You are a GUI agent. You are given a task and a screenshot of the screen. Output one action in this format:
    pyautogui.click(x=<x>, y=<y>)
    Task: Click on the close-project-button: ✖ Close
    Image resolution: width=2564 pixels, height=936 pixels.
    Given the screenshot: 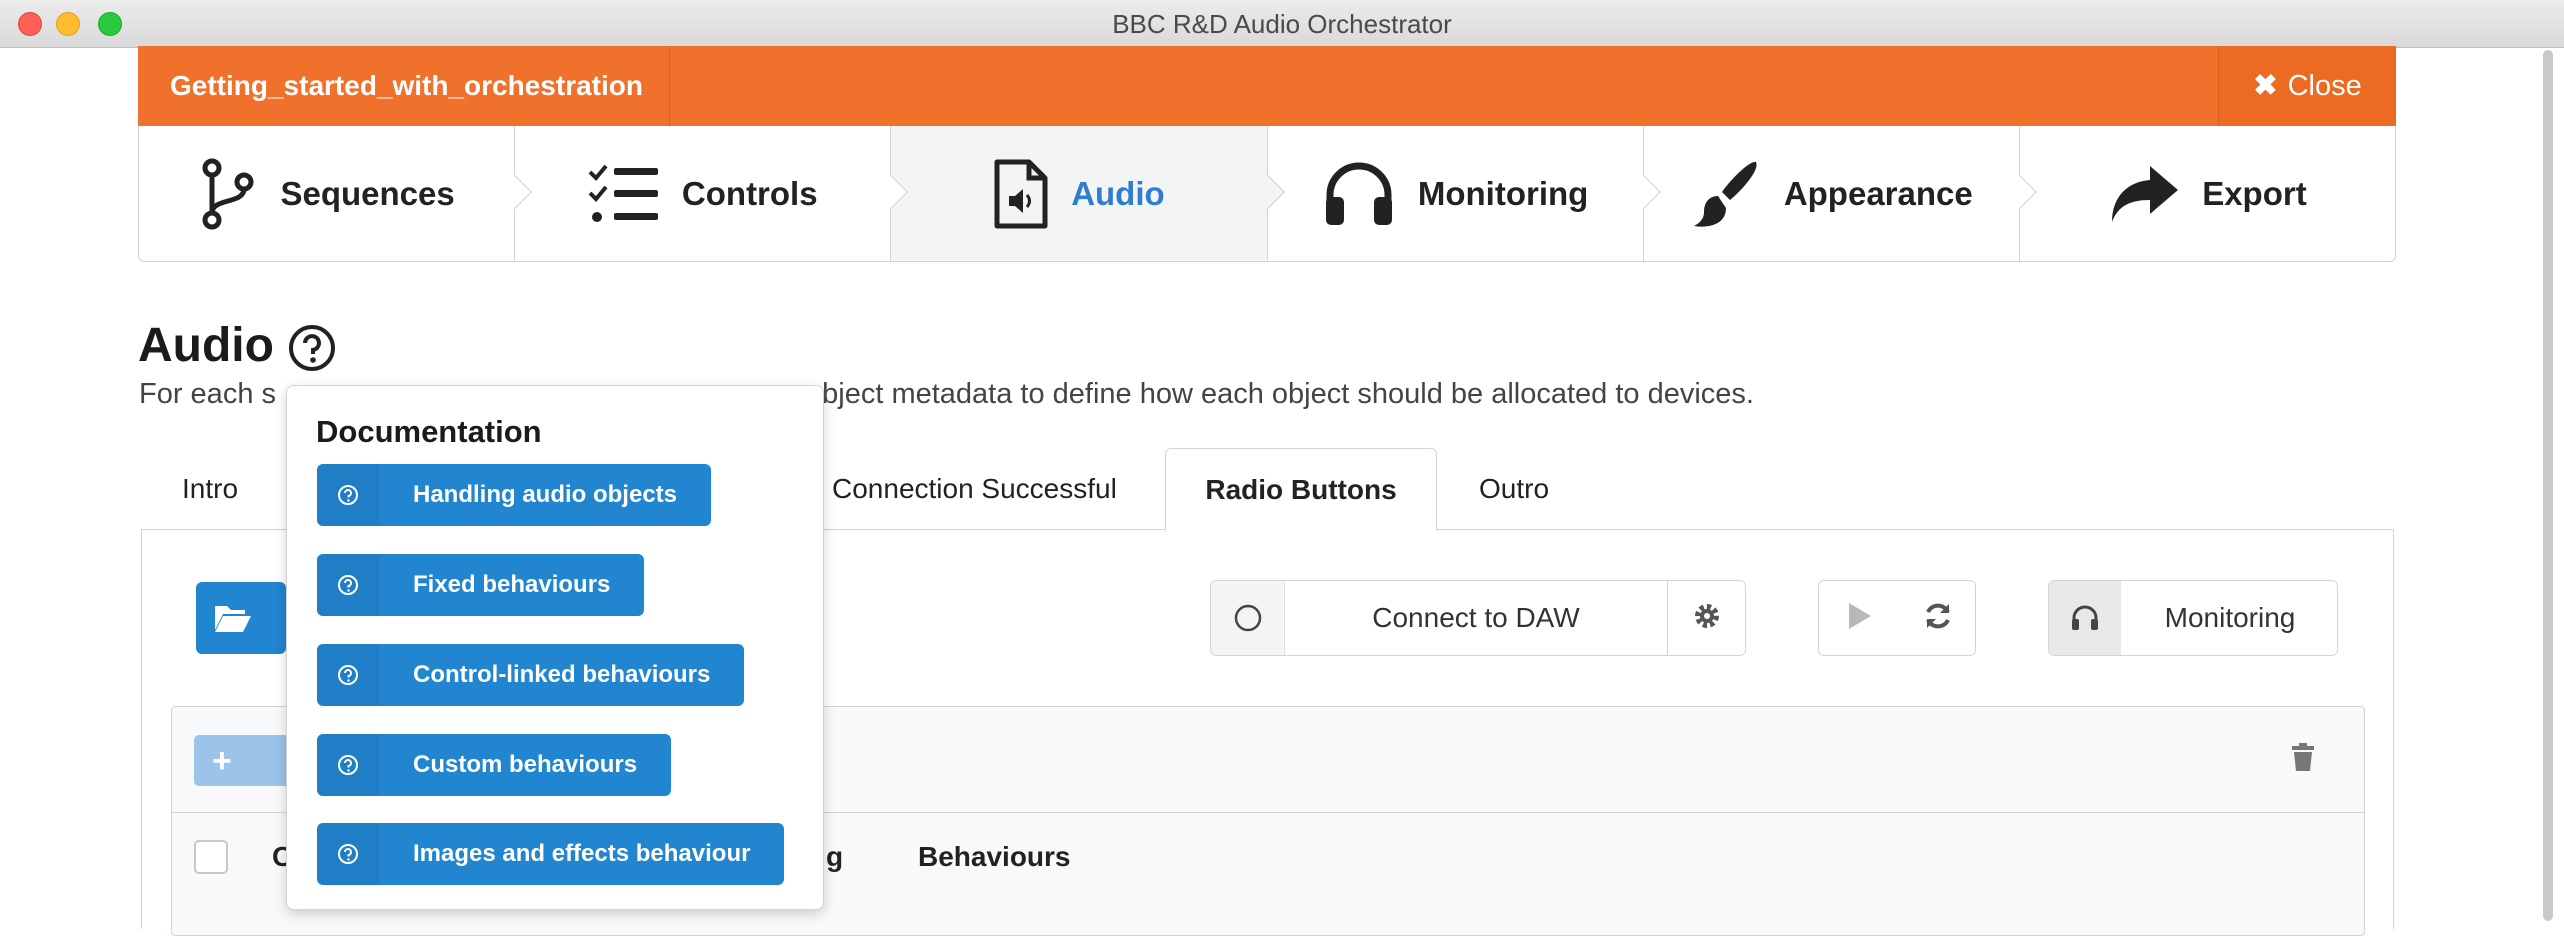 What is the action you would take?
    pyautogui.click(x=2307, y=86)
    